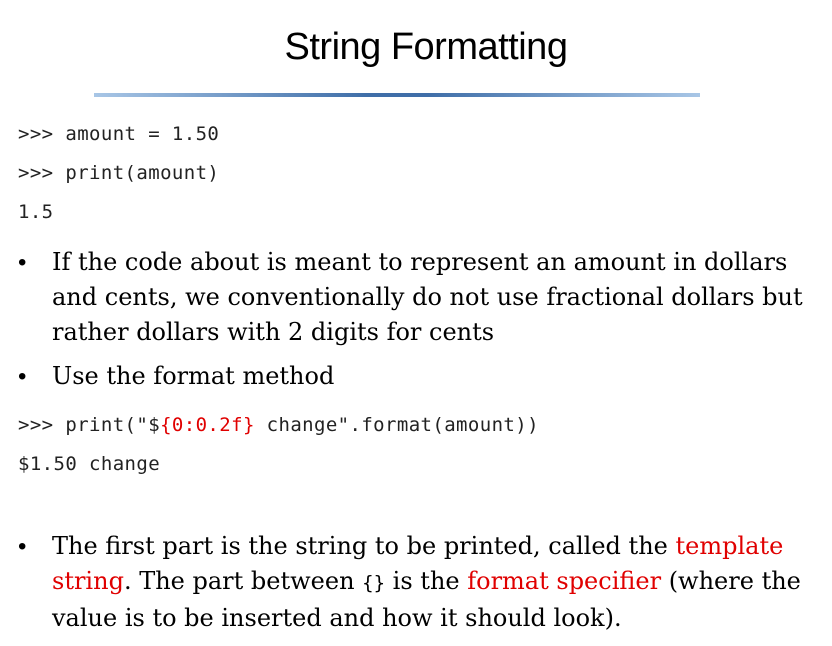 The image size is (832, 646). Describe the element at coordinates (207, 425) in the screenshot. I see `code-format-spec: {0:0.2f}` at that location.